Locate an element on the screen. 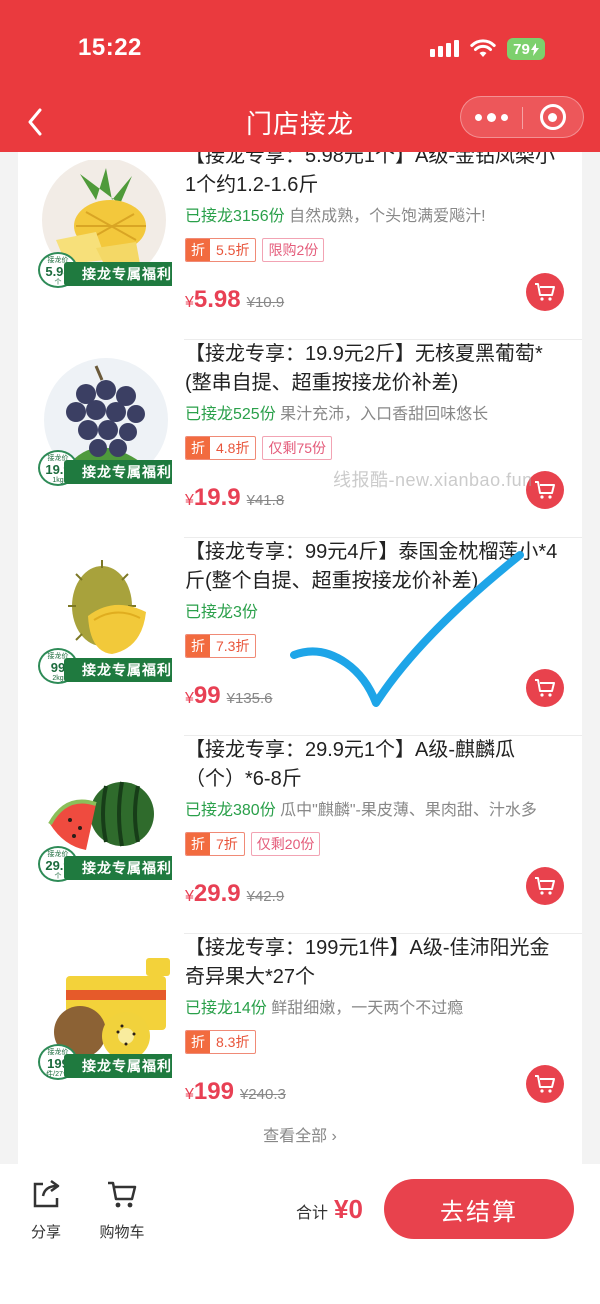 The height and width of the screenshot is (1304, 600). product-image: 接龙价 199 件/27个 接龙专属福利 is located at coordinates (104, 1020).